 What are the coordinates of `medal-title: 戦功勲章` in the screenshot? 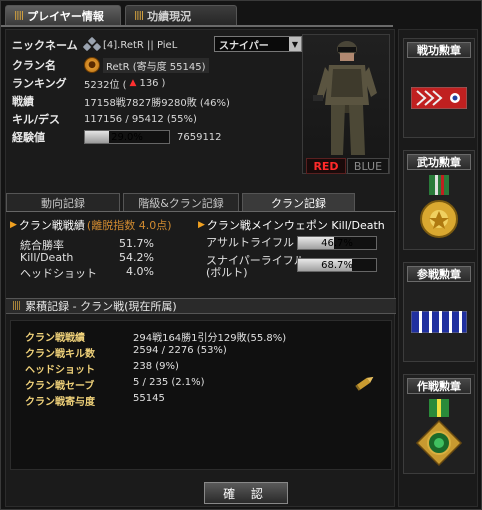 It's located at (439, 50).